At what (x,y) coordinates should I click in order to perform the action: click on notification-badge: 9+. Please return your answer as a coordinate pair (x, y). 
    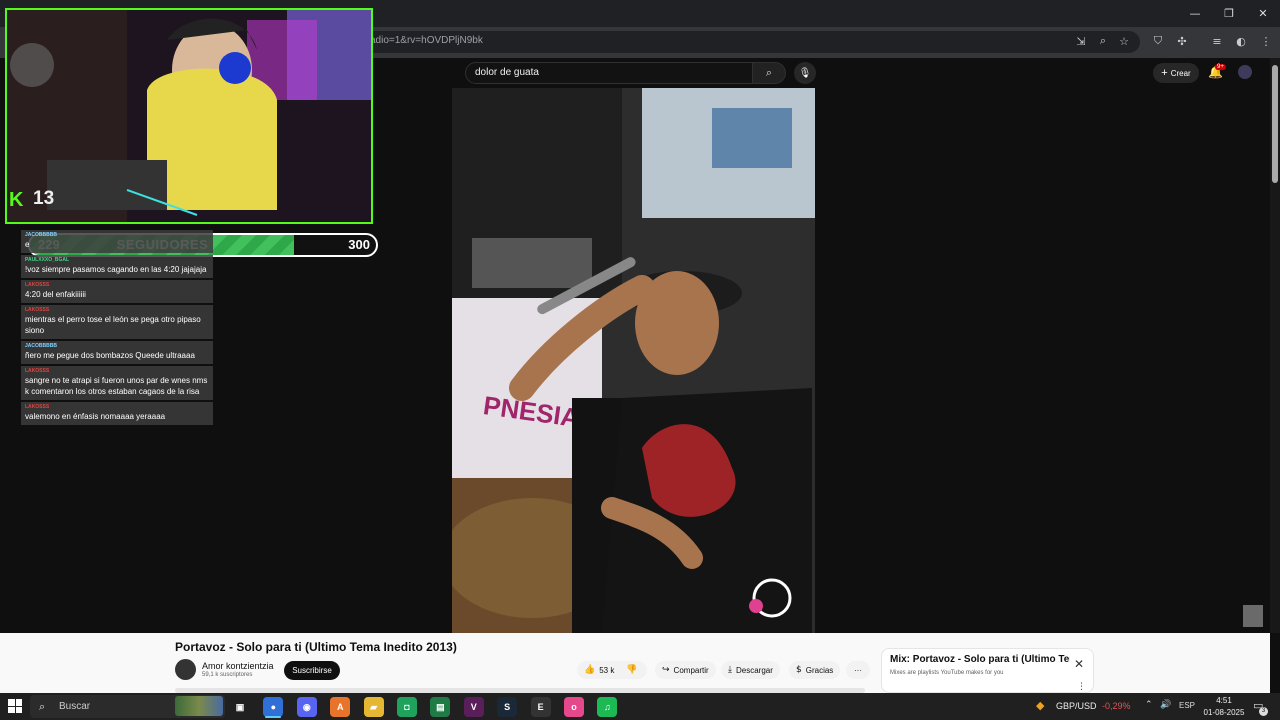
    Looking at the image, I should click on (1220, 67).